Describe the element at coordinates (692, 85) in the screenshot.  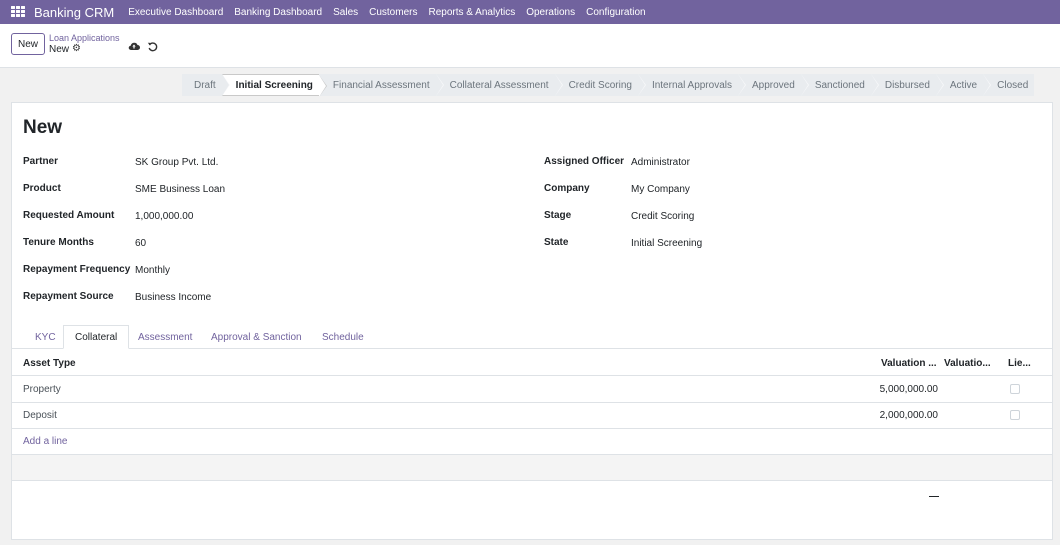
I see `stage-internal-approvals: Internal Approvals` at that location.